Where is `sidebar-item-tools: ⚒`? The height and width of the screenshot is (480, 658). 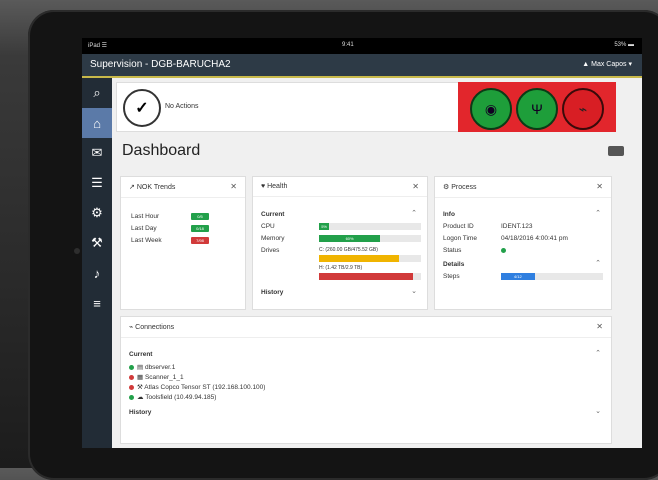 sidebar-item-tools: ⚒ is located at coordinates (97, 243).